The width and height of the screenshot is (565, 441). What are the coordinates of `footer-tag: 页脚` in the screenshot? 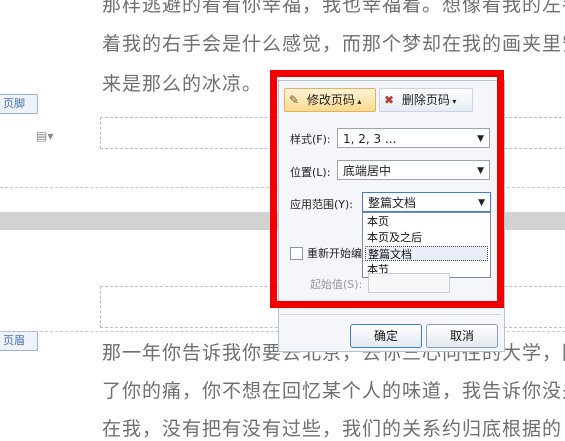 It's located at (19, 104).